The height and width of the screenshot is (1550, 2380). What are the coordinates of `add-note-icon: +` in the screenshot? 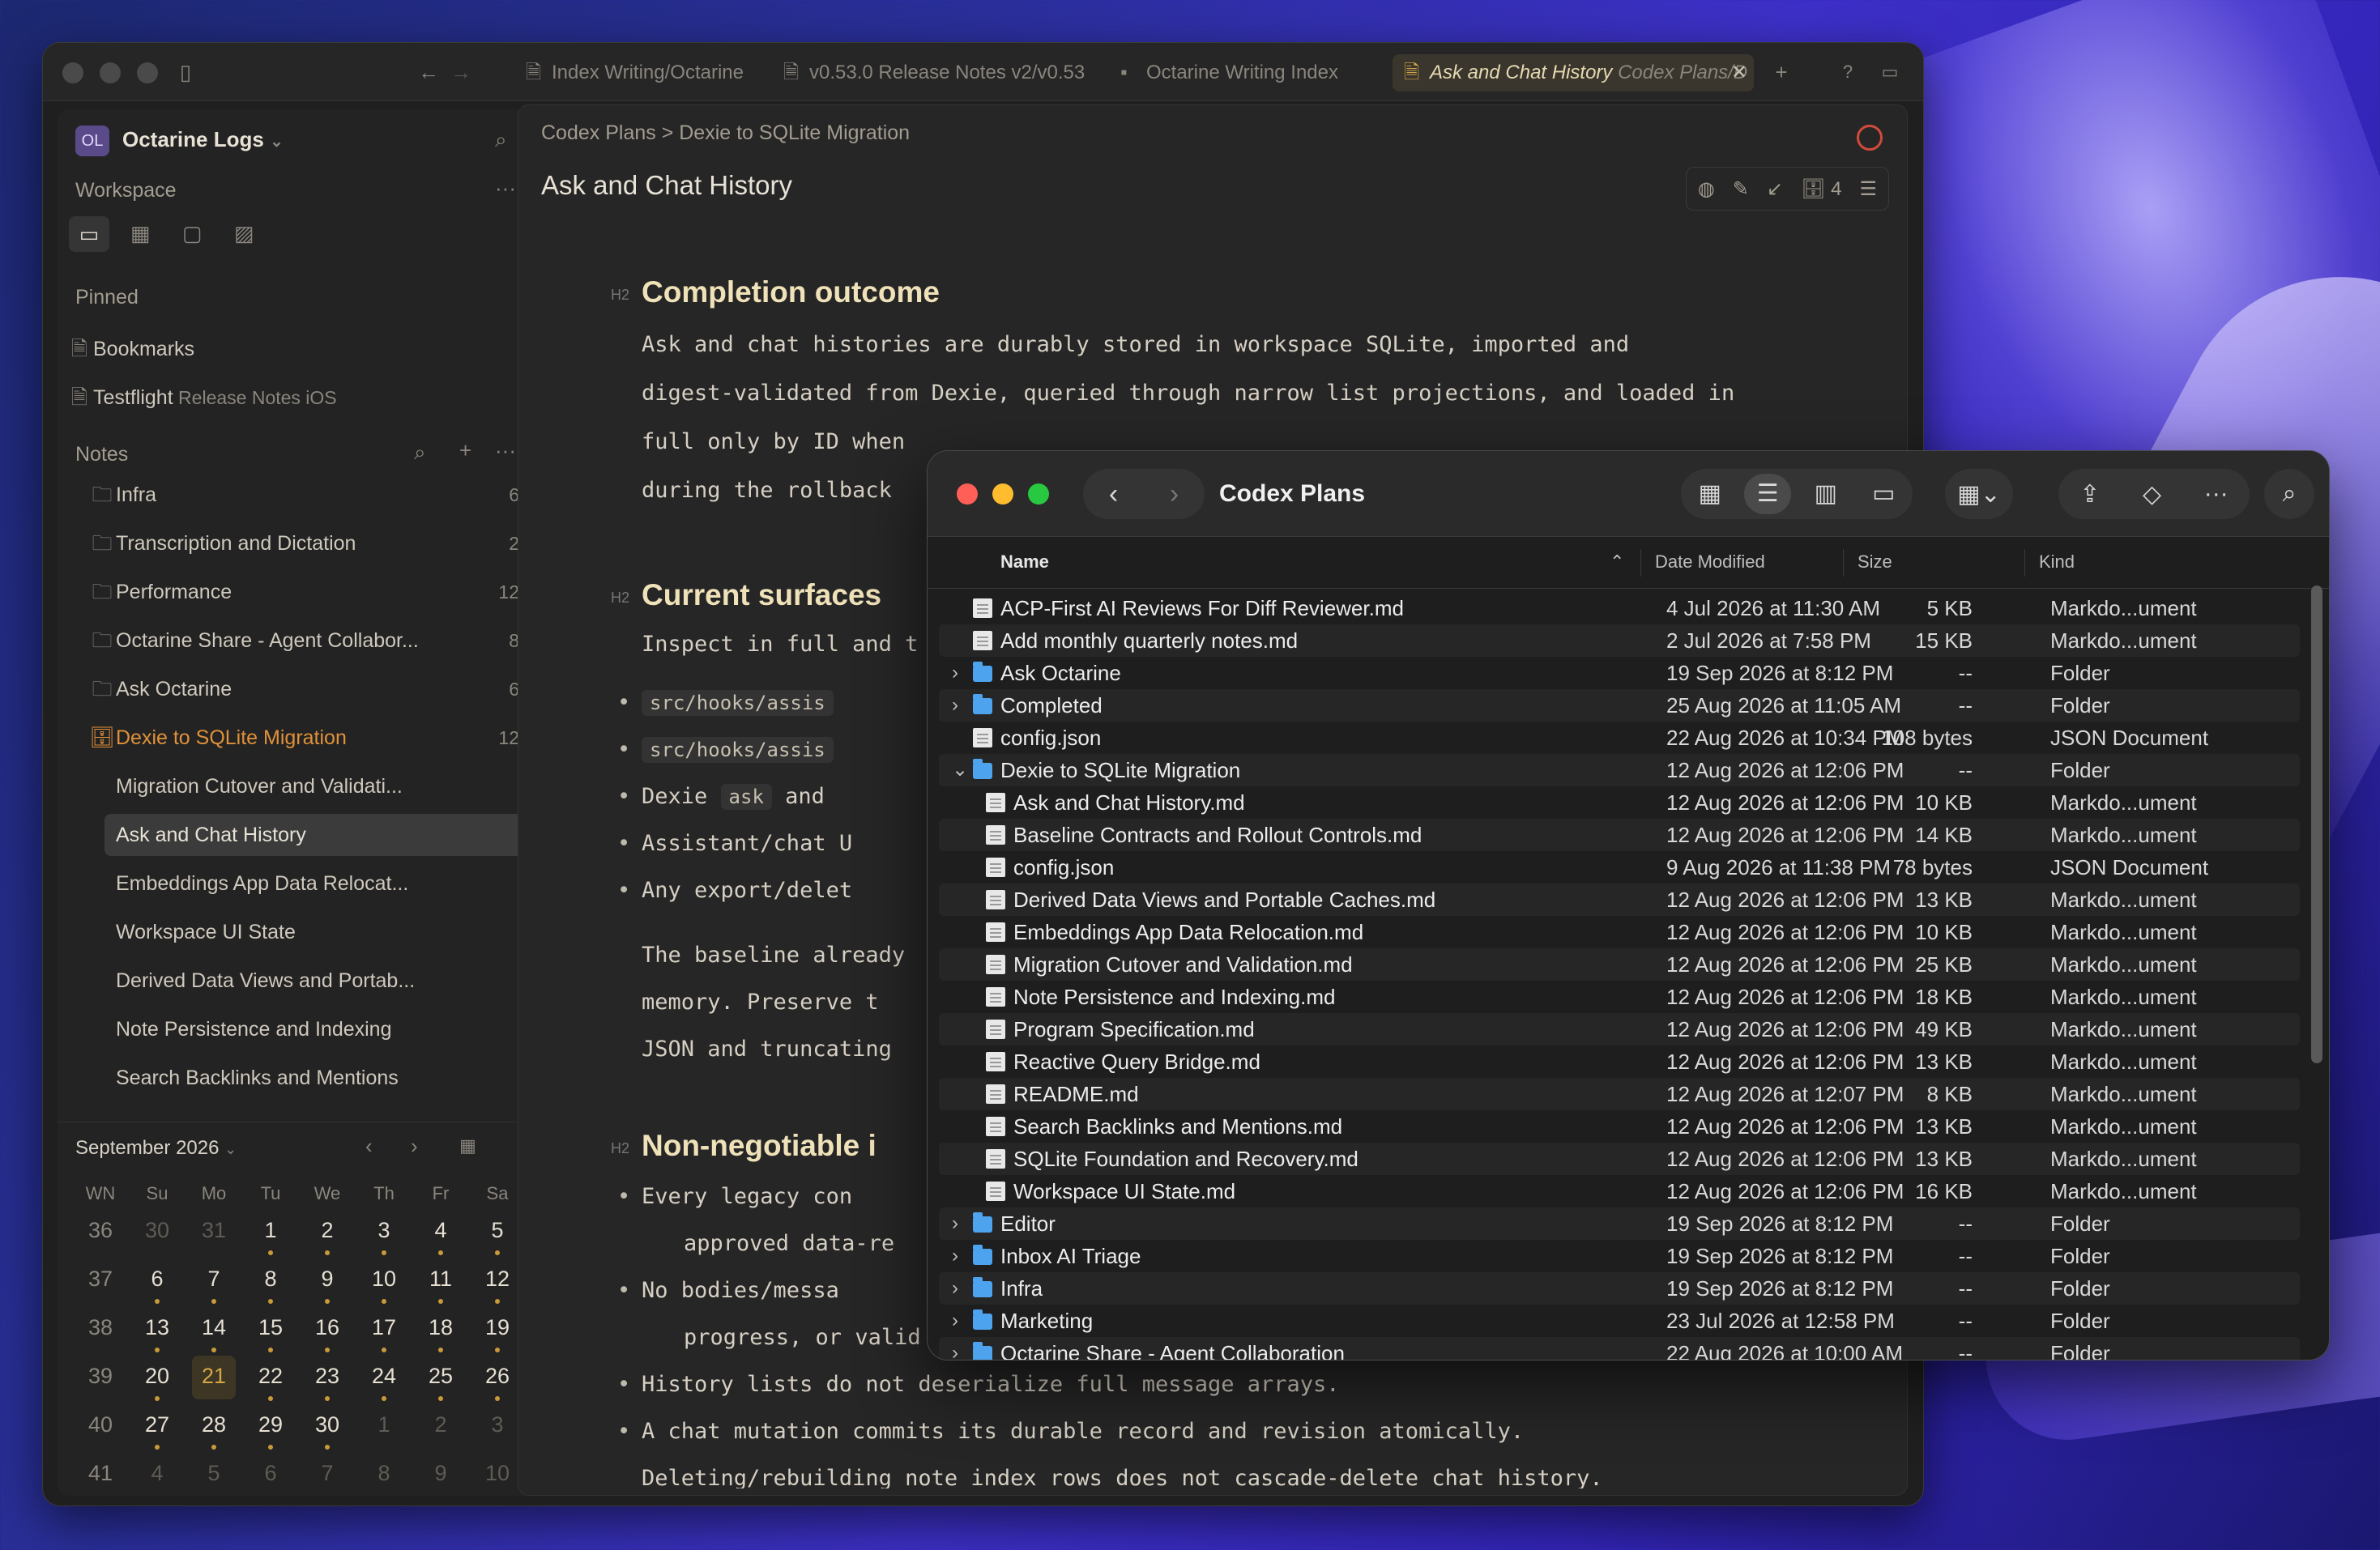 It's located at (465, 450).